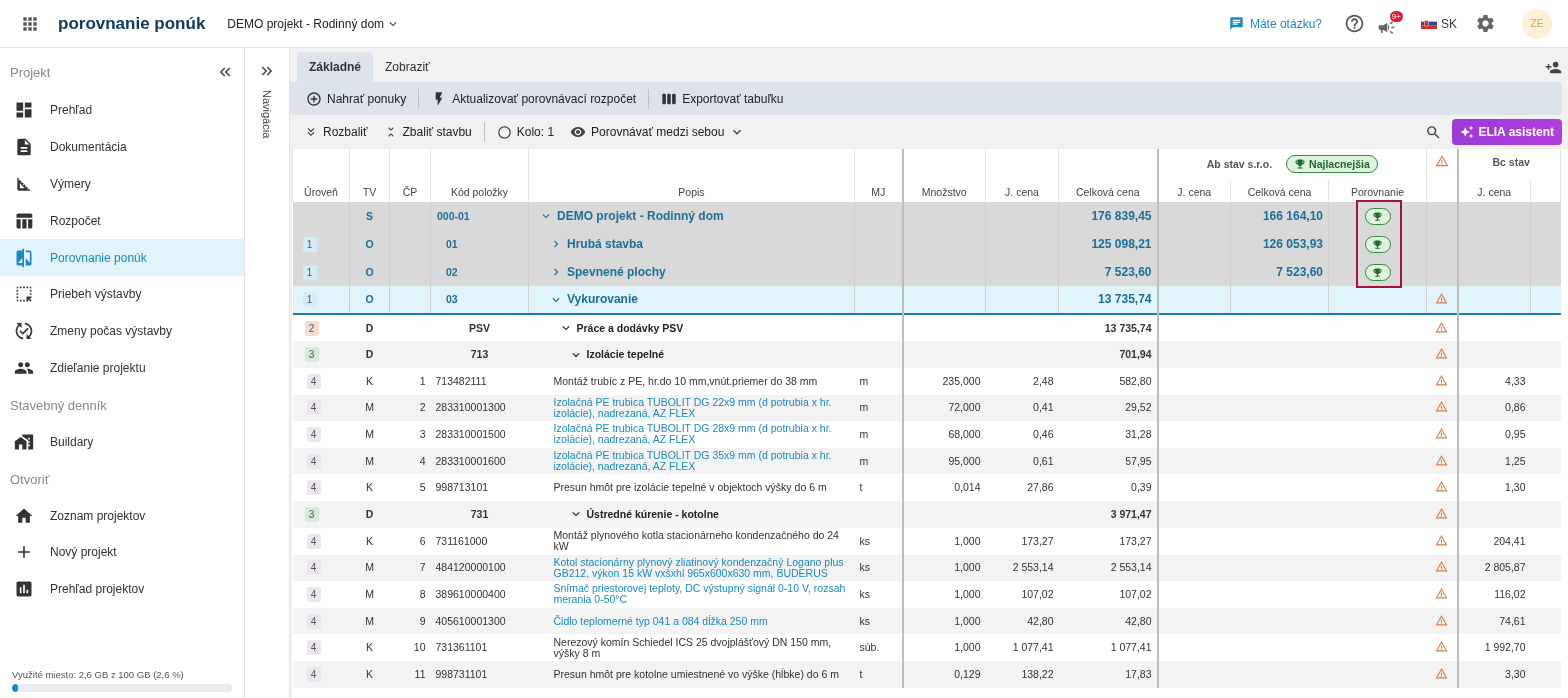  I want to click on level-badge: 1, so click(309, 299).